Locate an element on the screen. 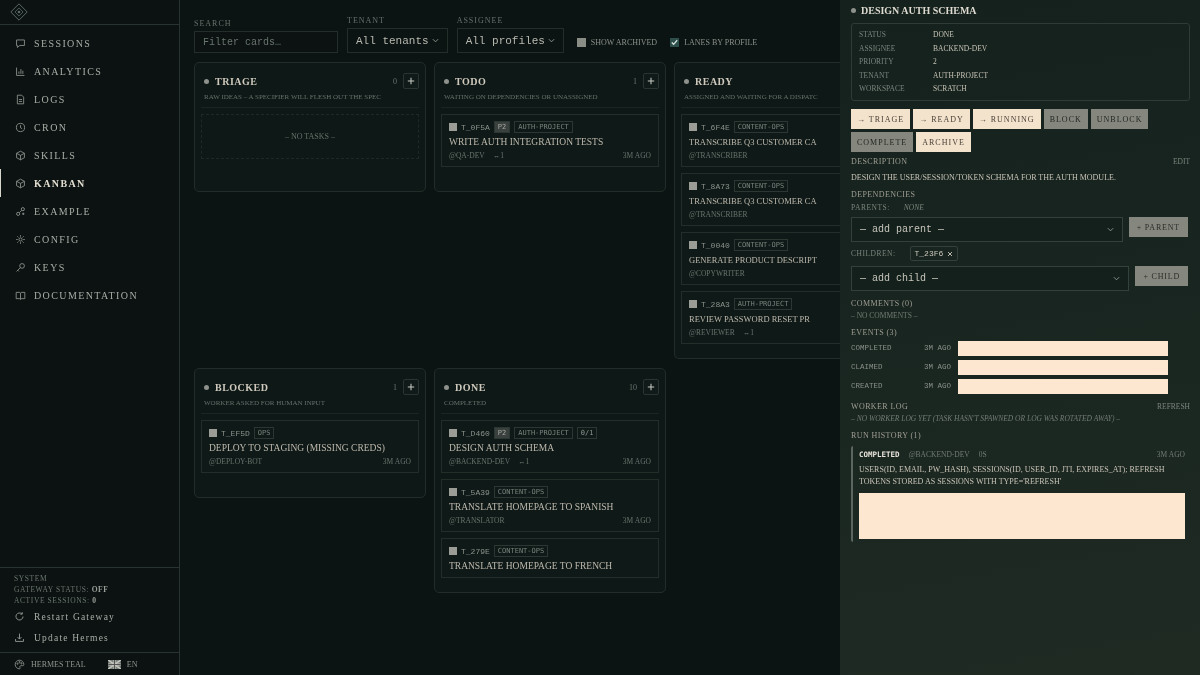  document-icon is located at coordinates (20, 99).